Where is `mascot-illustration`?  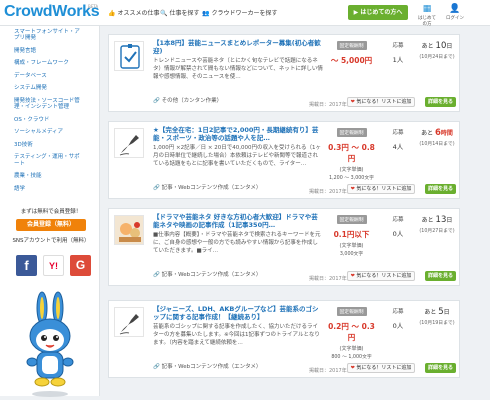
mascot-illustration is located at coordinates (50, 344).